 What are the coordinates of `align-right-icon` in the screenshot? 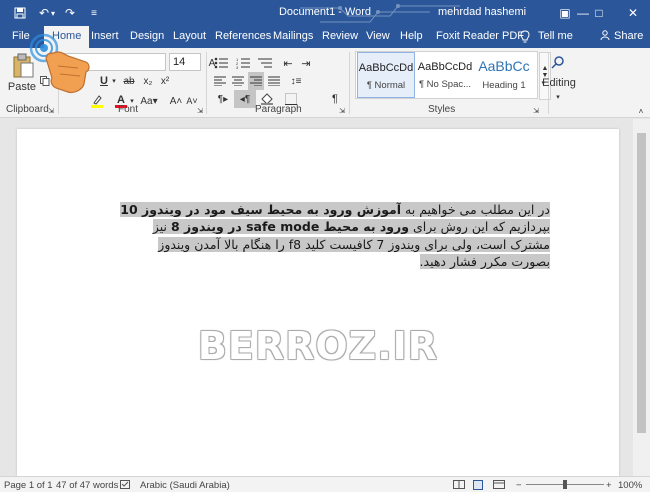 It's located at (256, 81).